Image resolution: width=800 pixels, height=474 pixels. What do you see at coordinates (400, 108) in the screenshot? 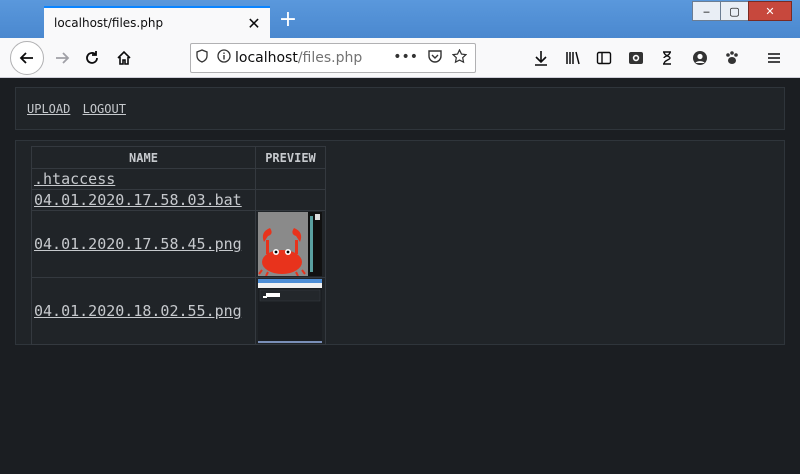
I see `nav-panel: UPLOAD LOGOUT` at bounding box center [400, 108].